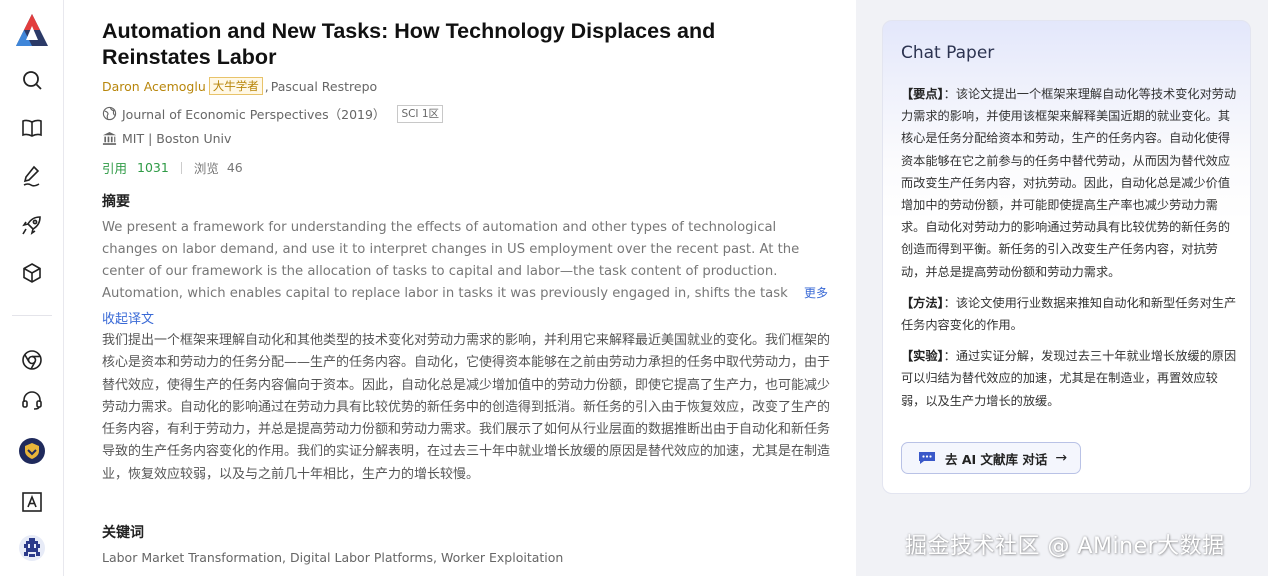 Image resolution: width=1268 pixels, height=576 pixels. Describe the element at coordinates (996, 459) in the screenshot. I see `chat-button-label: 去 AI 文献库 对话` at that location.